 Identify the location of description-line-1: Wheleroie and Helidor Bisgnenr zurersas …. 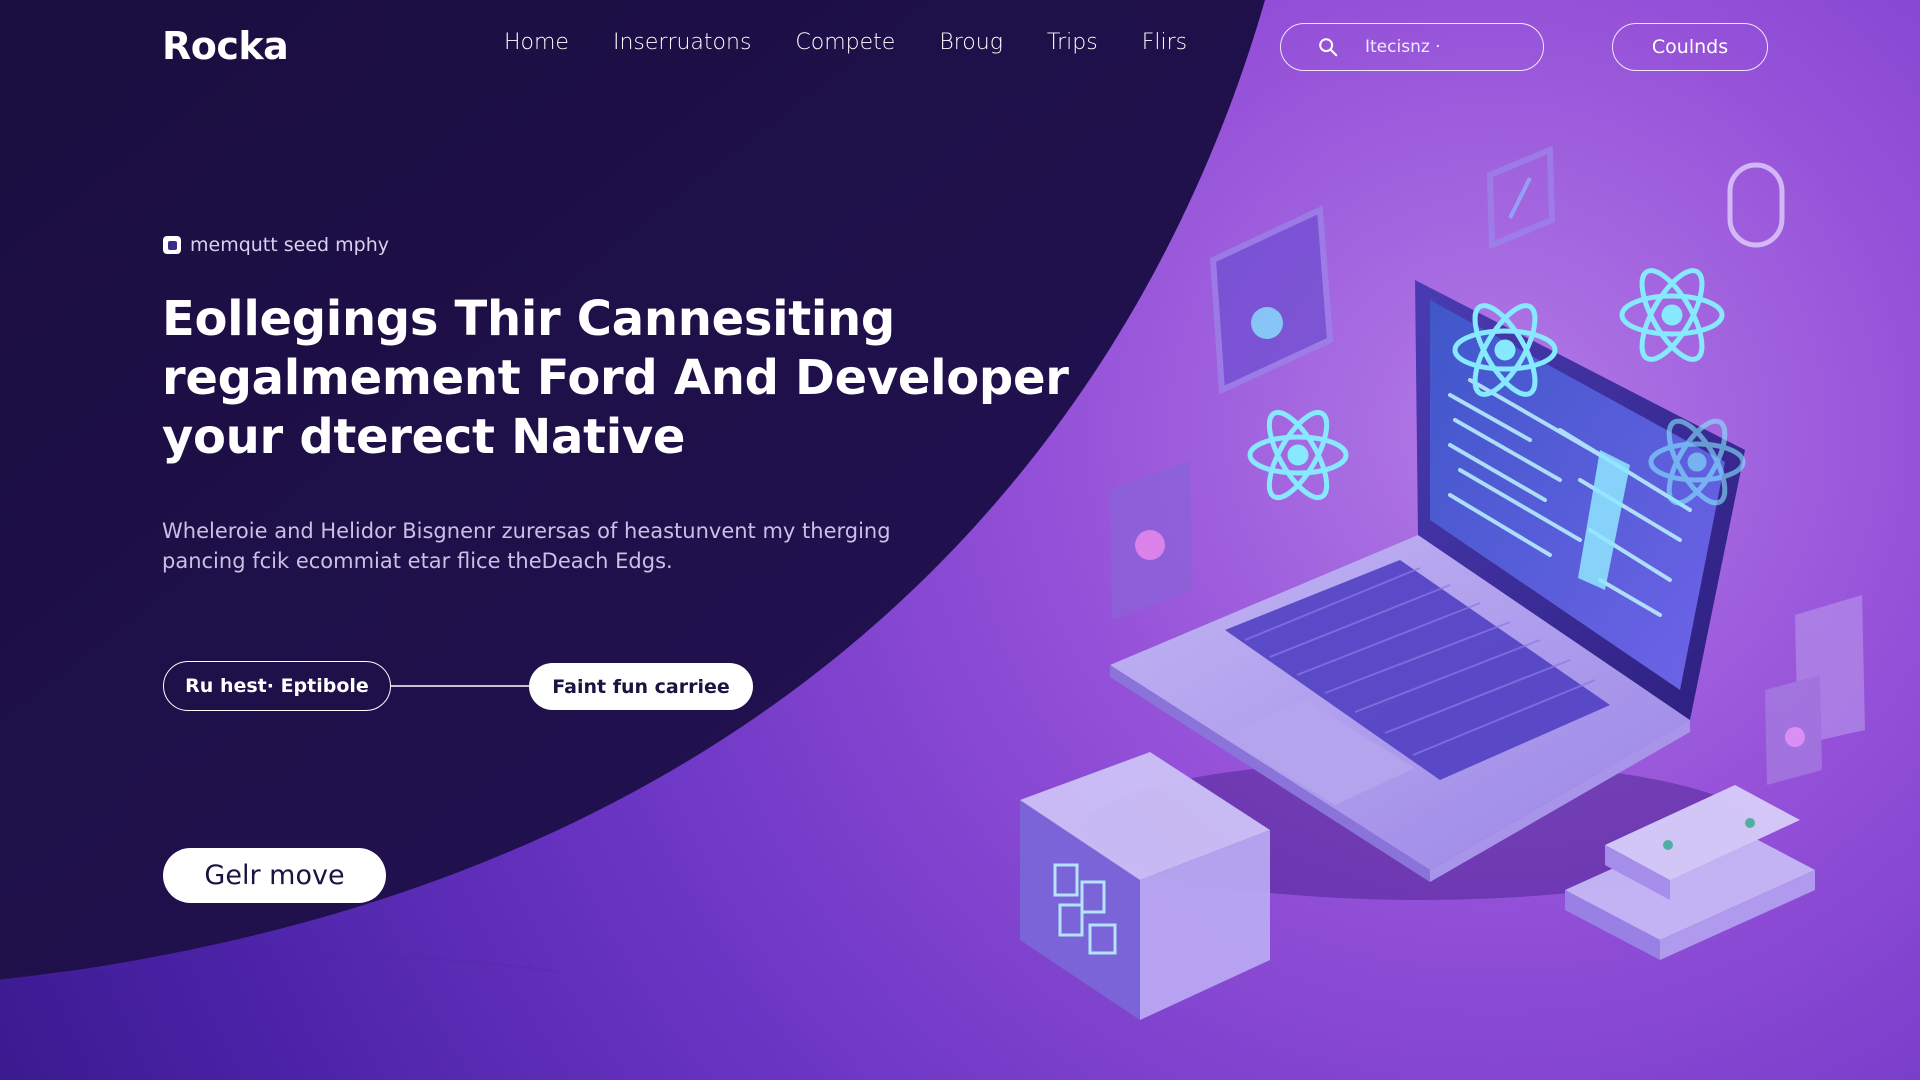
(526, 531).